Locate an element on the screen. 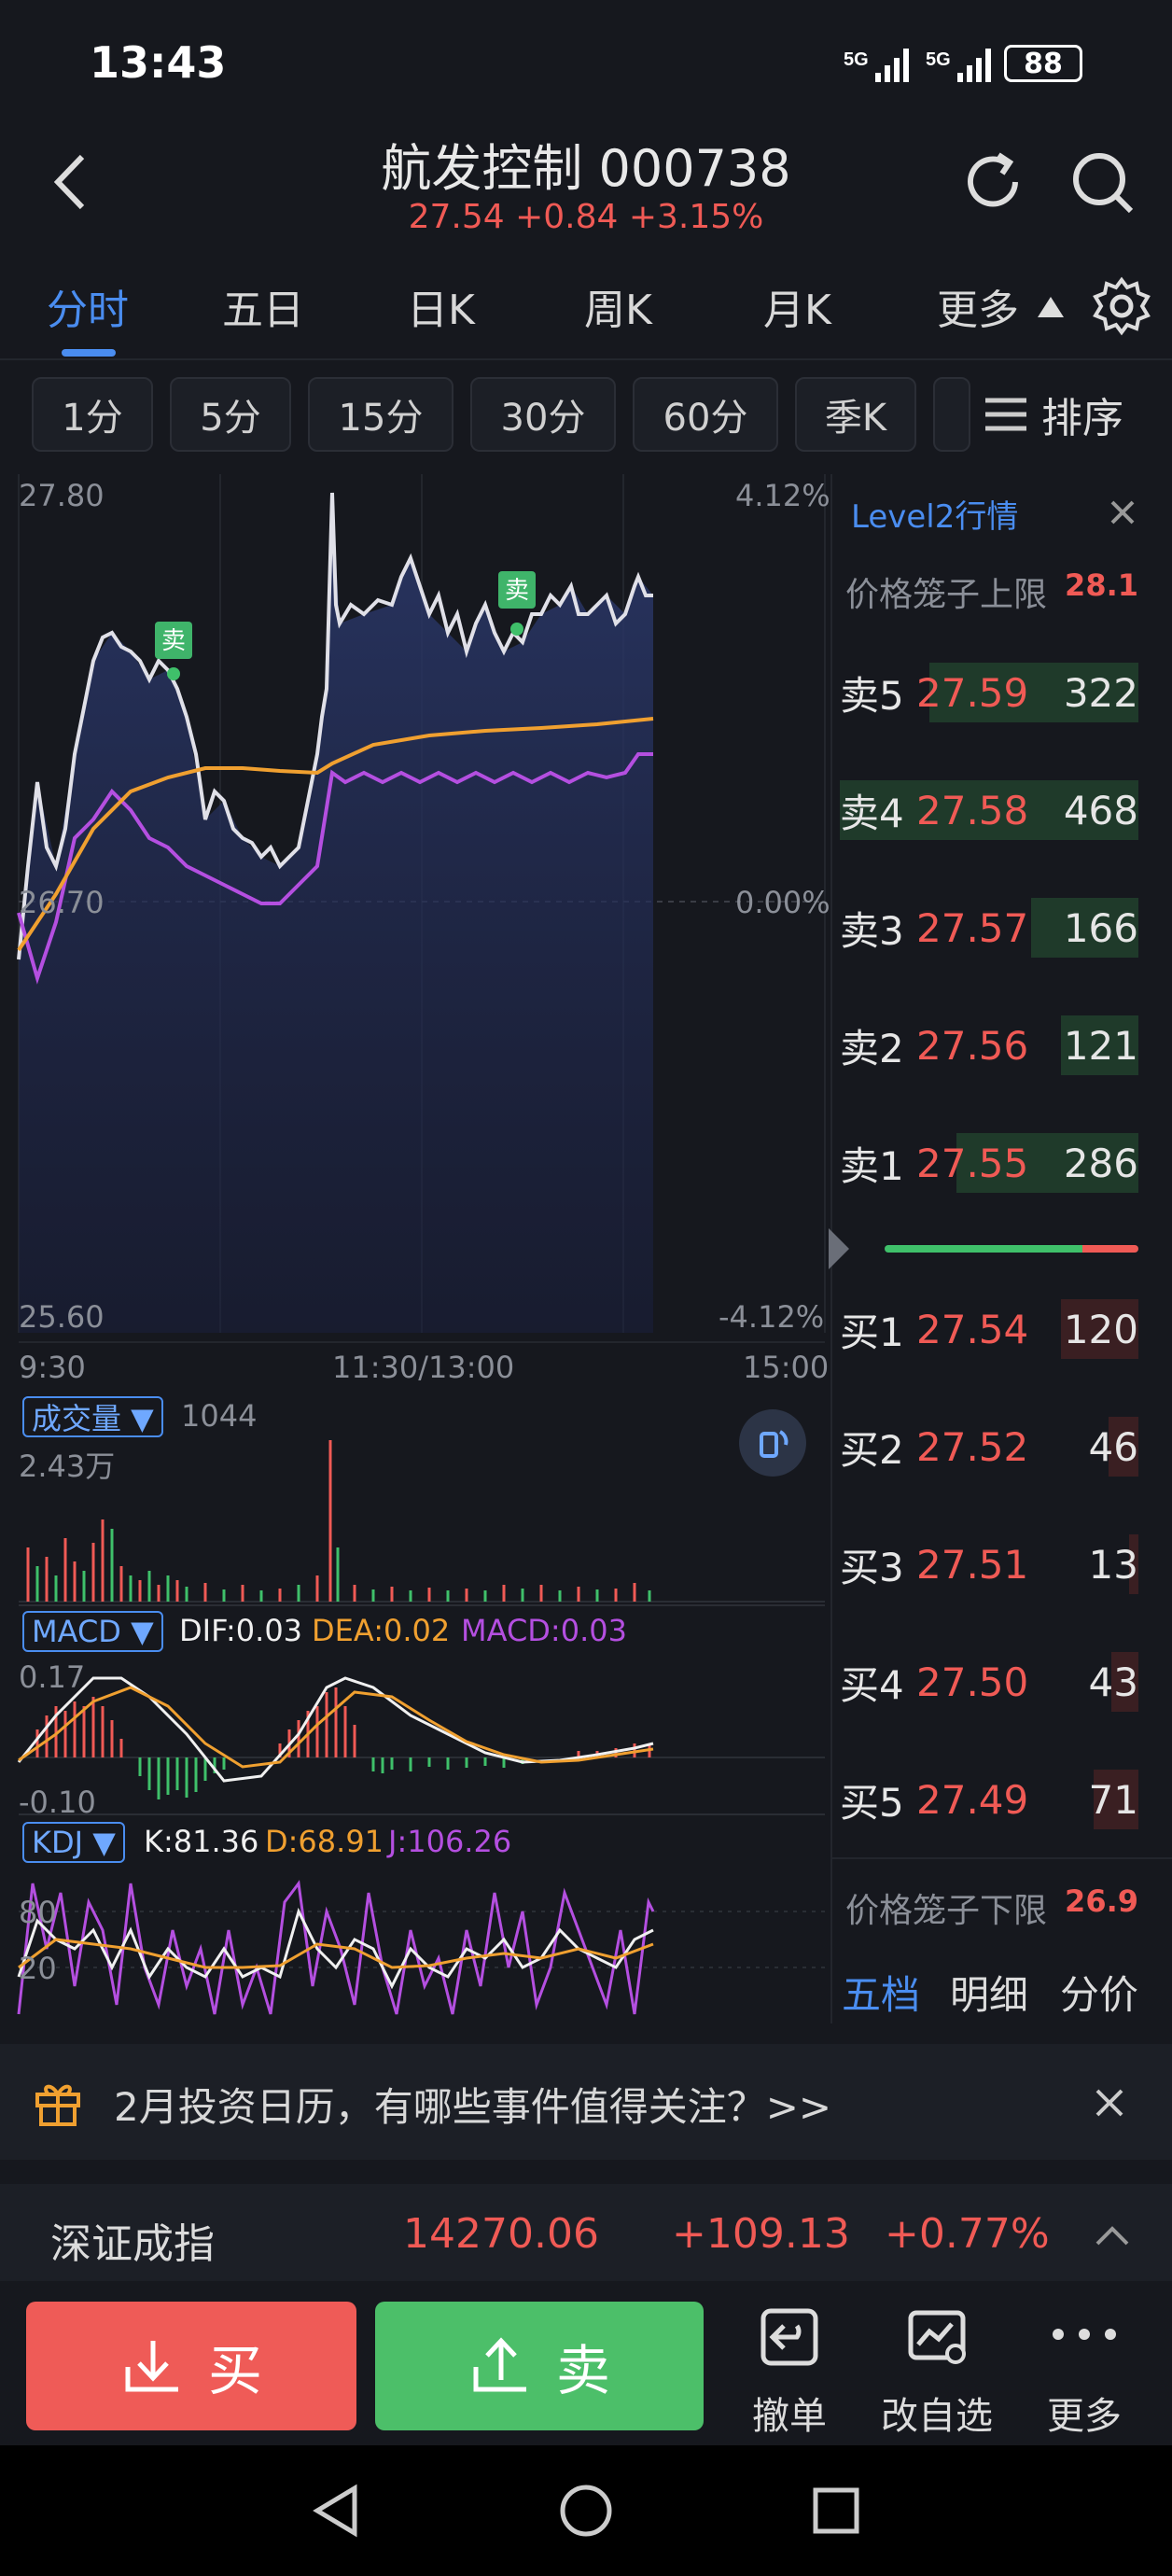 This screenshot has width=1172, height=2576. nav-home-icon is located at coordinates (586, 2511).